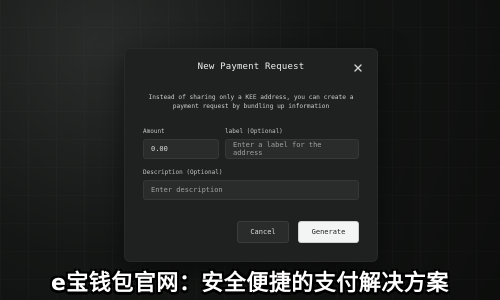 This screenshot has height=300, width=500. Describe the element at coordinates (328, 232) in the screenshot. I see `generate-button: Generate` at that location.